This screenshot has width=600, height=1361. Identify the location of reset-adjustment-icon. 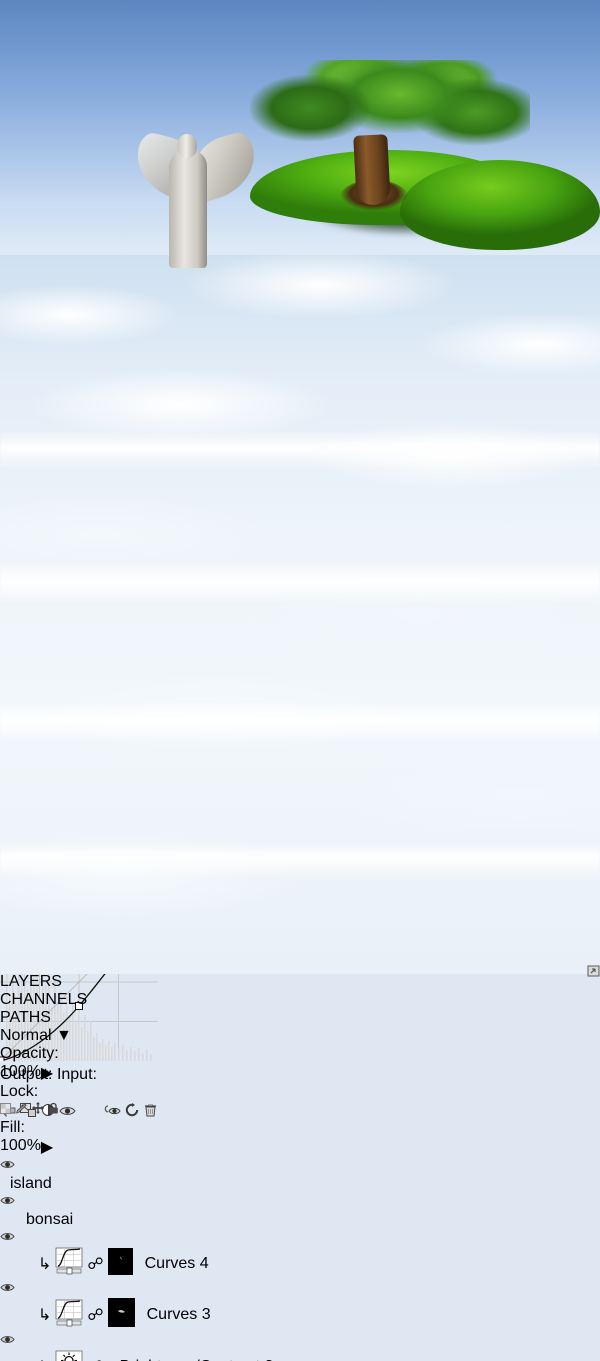
(134, 1112).